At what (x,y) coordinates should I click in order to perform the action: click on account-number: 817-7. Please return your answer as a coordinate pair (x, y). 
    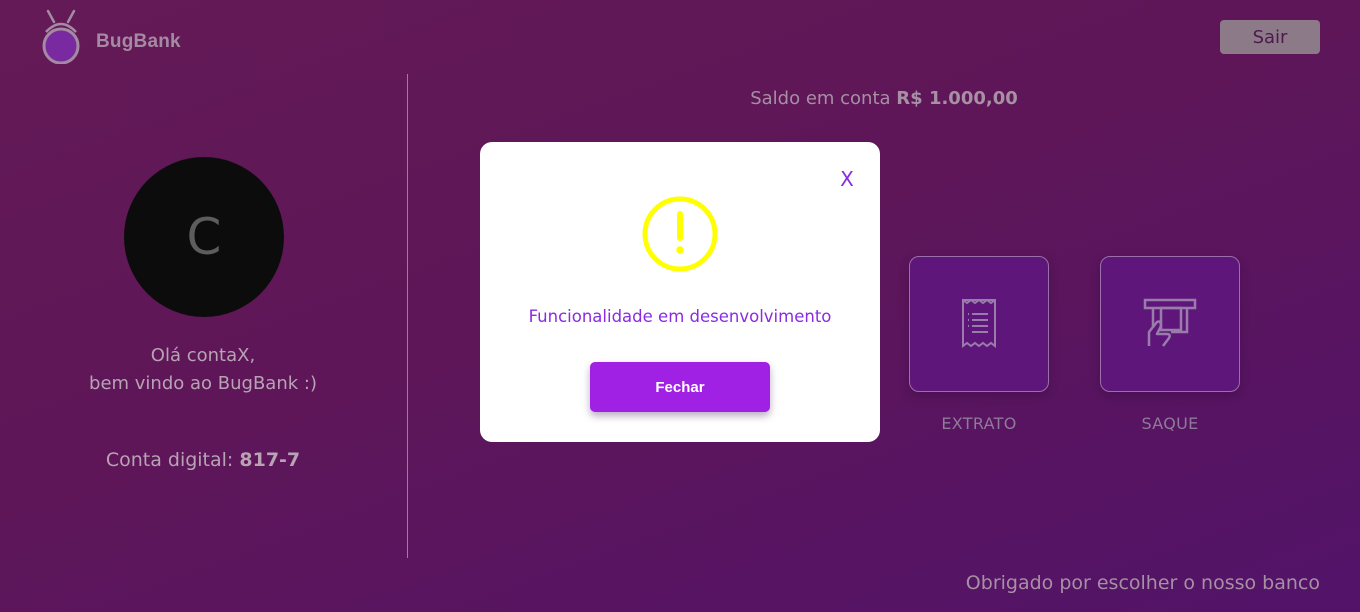
    Looking at the image, I should click on (270, 460).